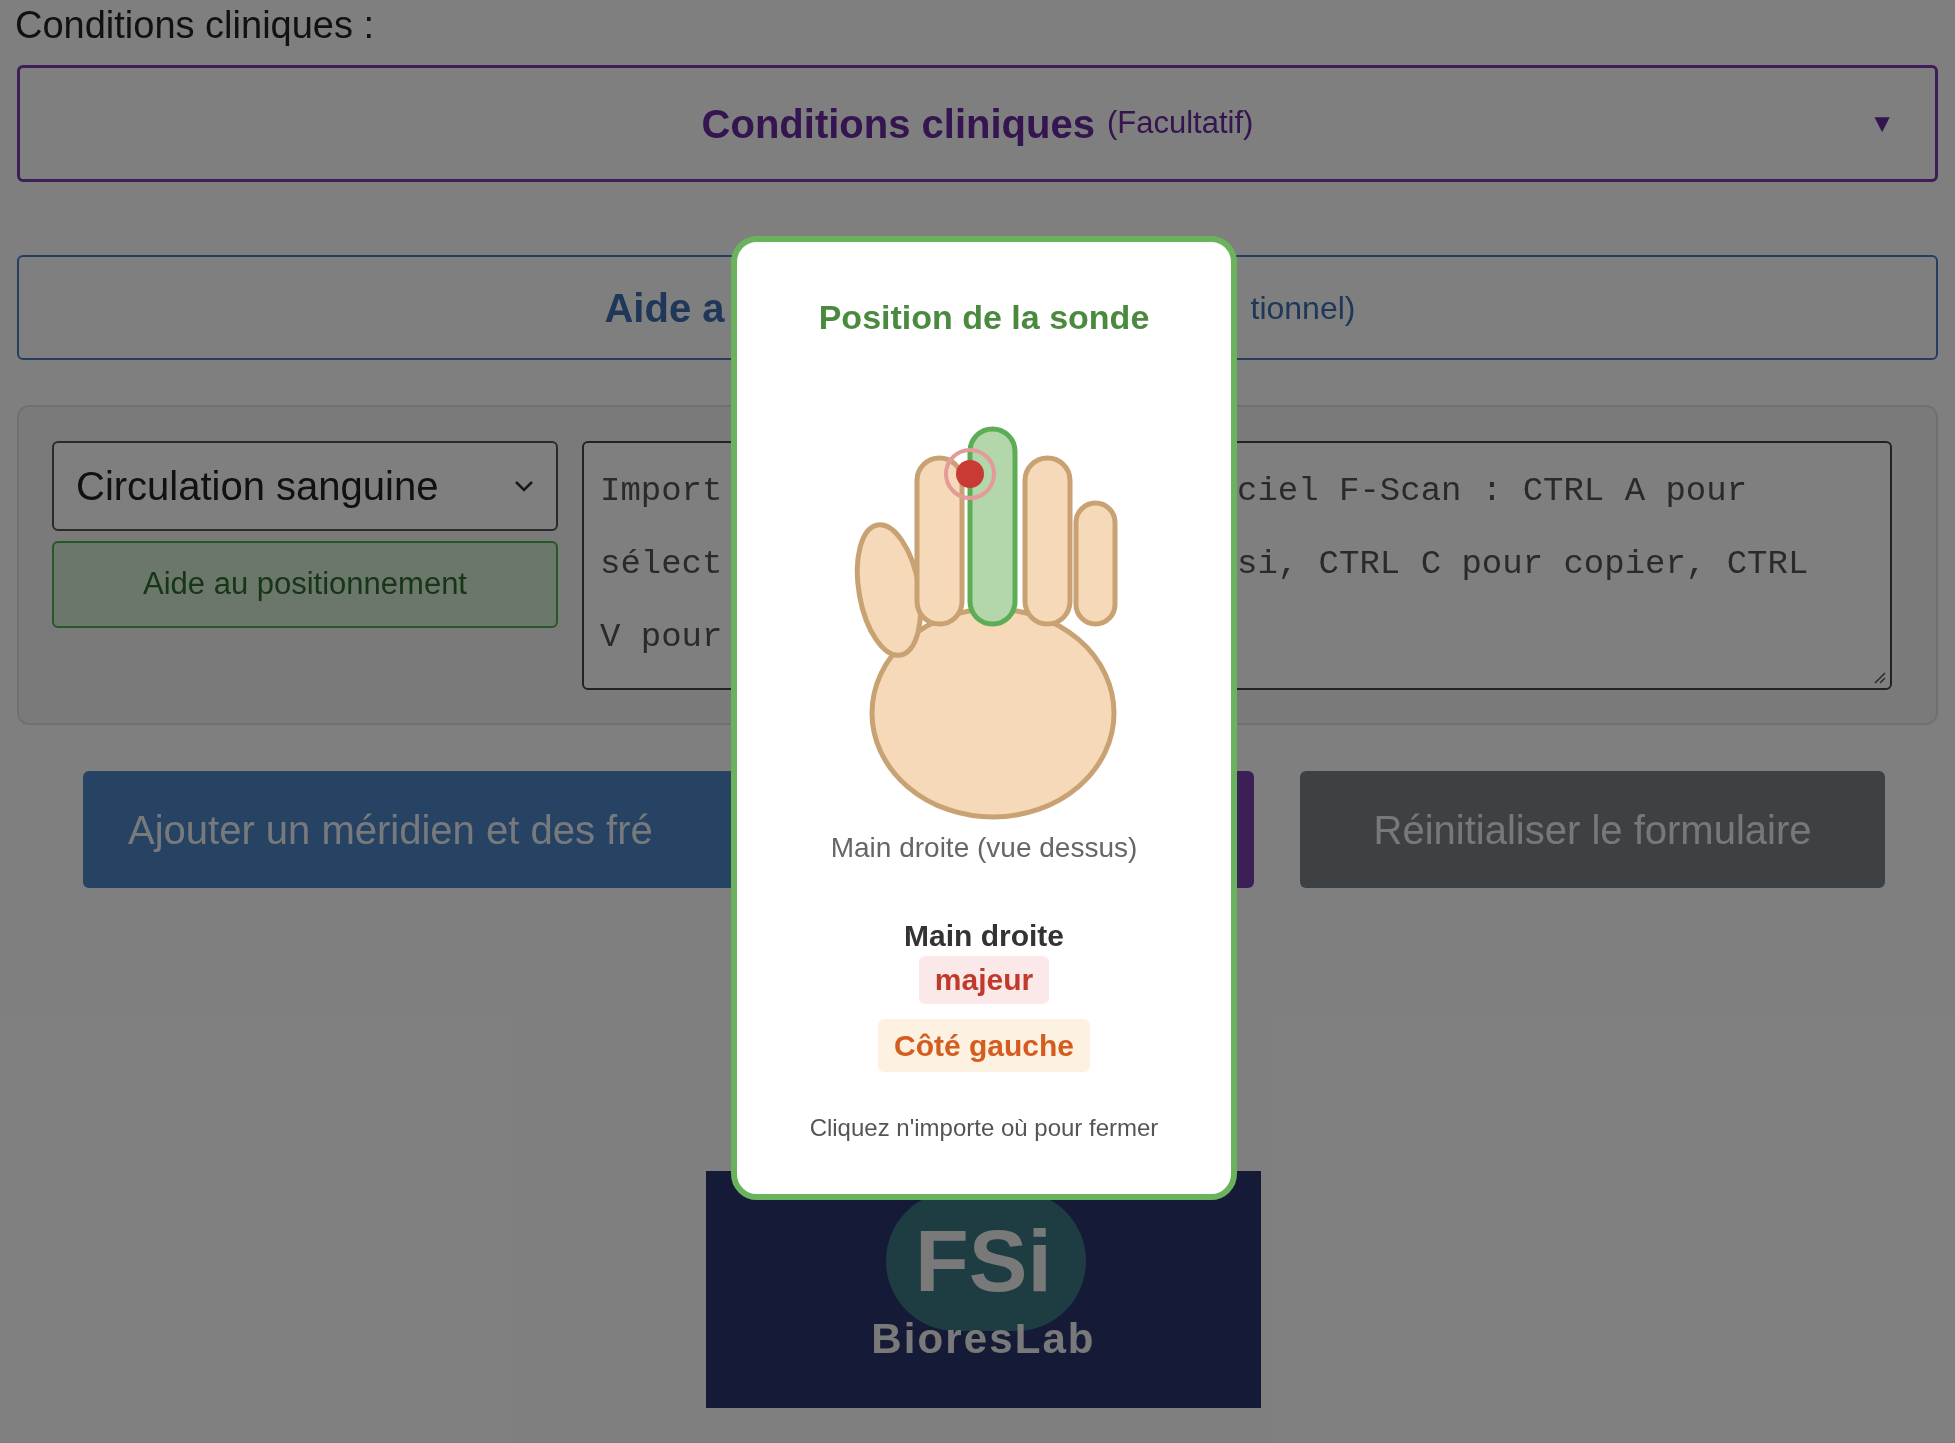 The height and width of the screenshot is (1443, 1955). I want to click on dropdown-title: Conditions cliniques, so click(898, 124).